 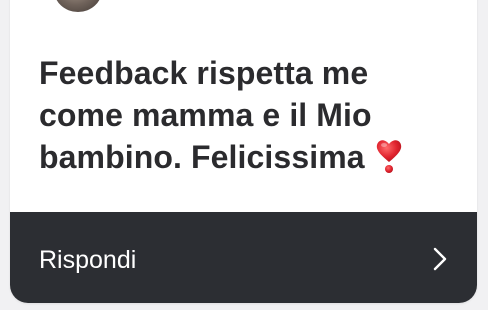 I want to click on chevron-right-icon, so click(x=440, y=259).